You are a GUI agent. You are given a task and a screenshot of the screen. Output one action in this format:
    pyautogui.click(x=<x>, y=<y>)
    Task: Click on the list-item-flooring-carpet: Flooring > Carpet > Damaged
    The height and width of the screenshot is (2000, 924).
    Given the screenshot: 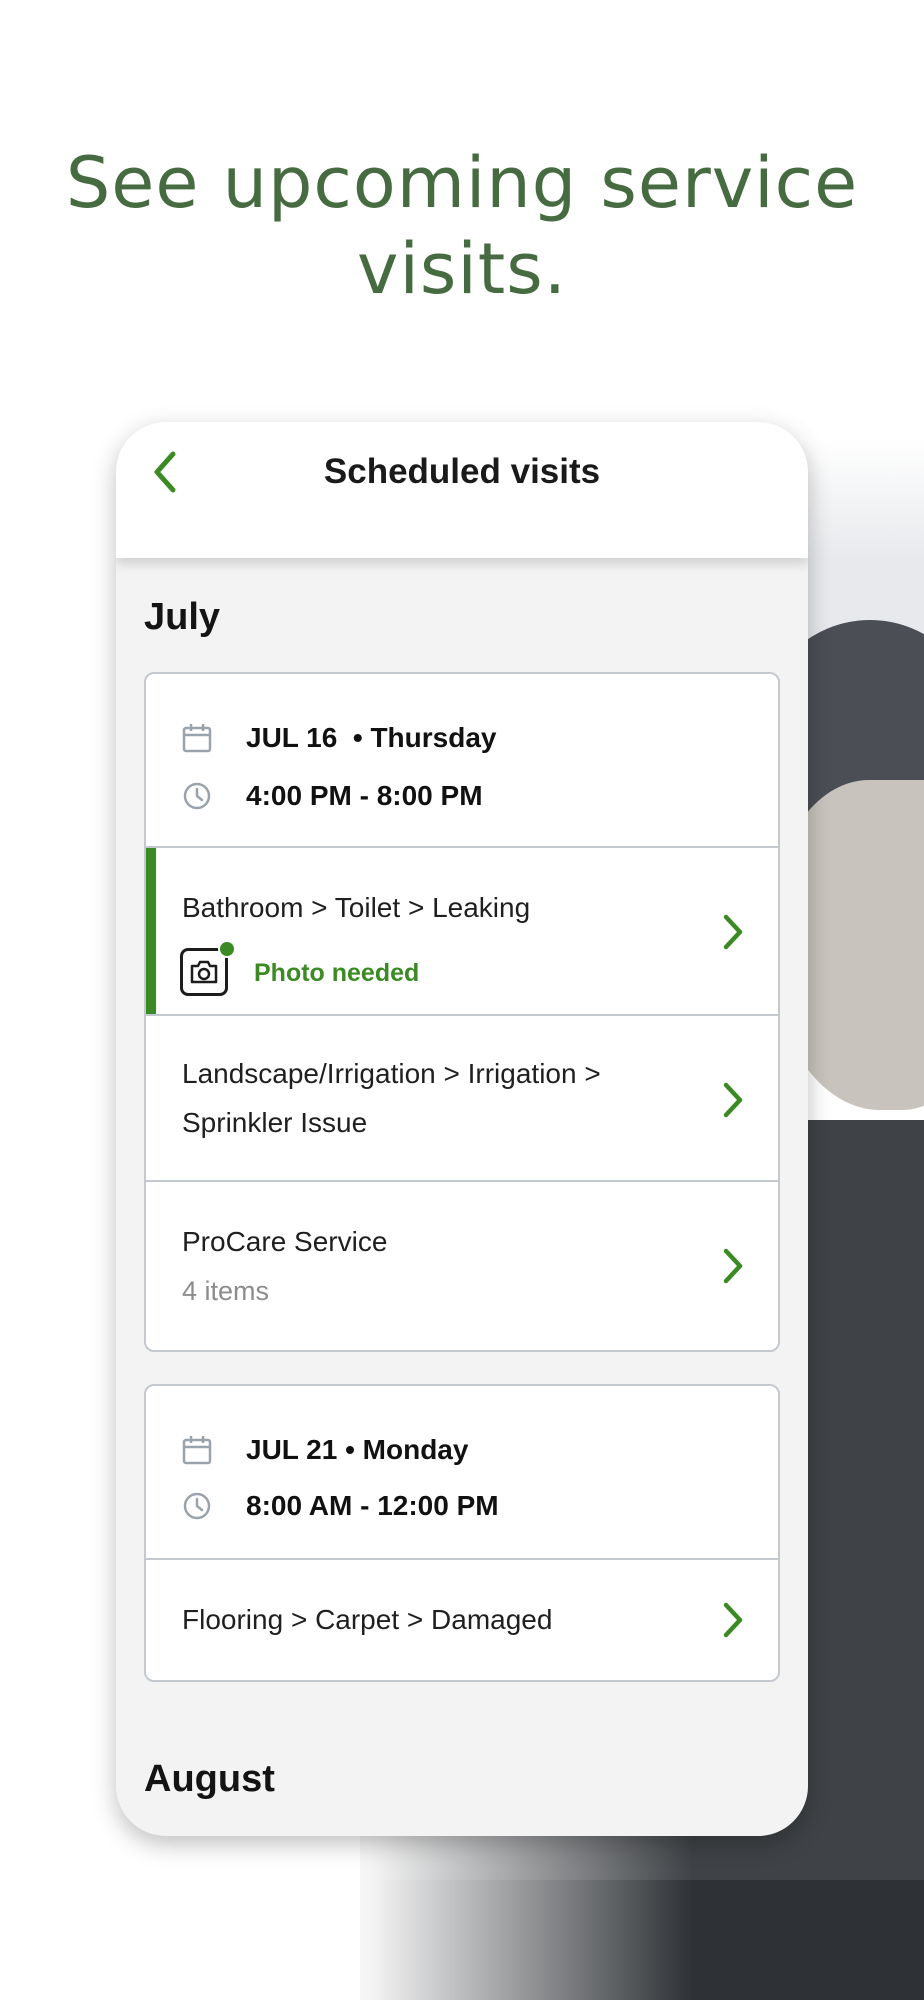 What is the action you would take?
    pyautogui.click(x=462, y=1620)
    